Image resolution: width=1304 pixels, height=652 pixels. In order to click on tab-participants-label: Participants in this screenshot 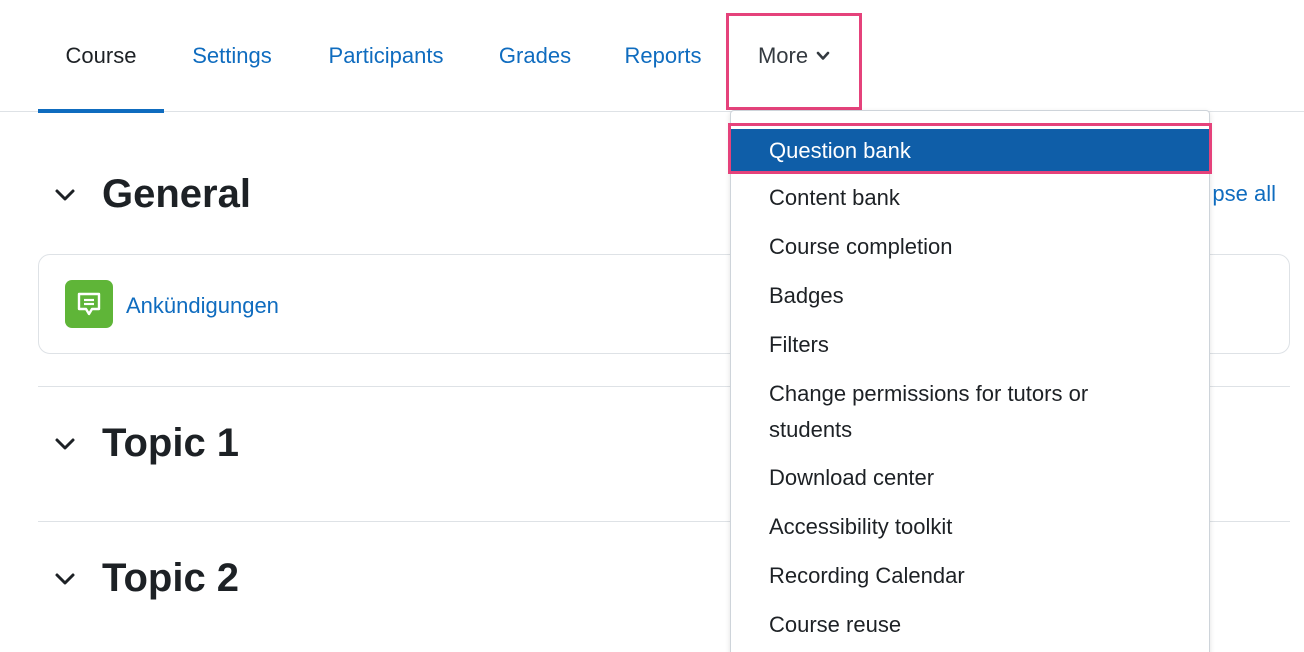, I will do `click(386, 55)`.